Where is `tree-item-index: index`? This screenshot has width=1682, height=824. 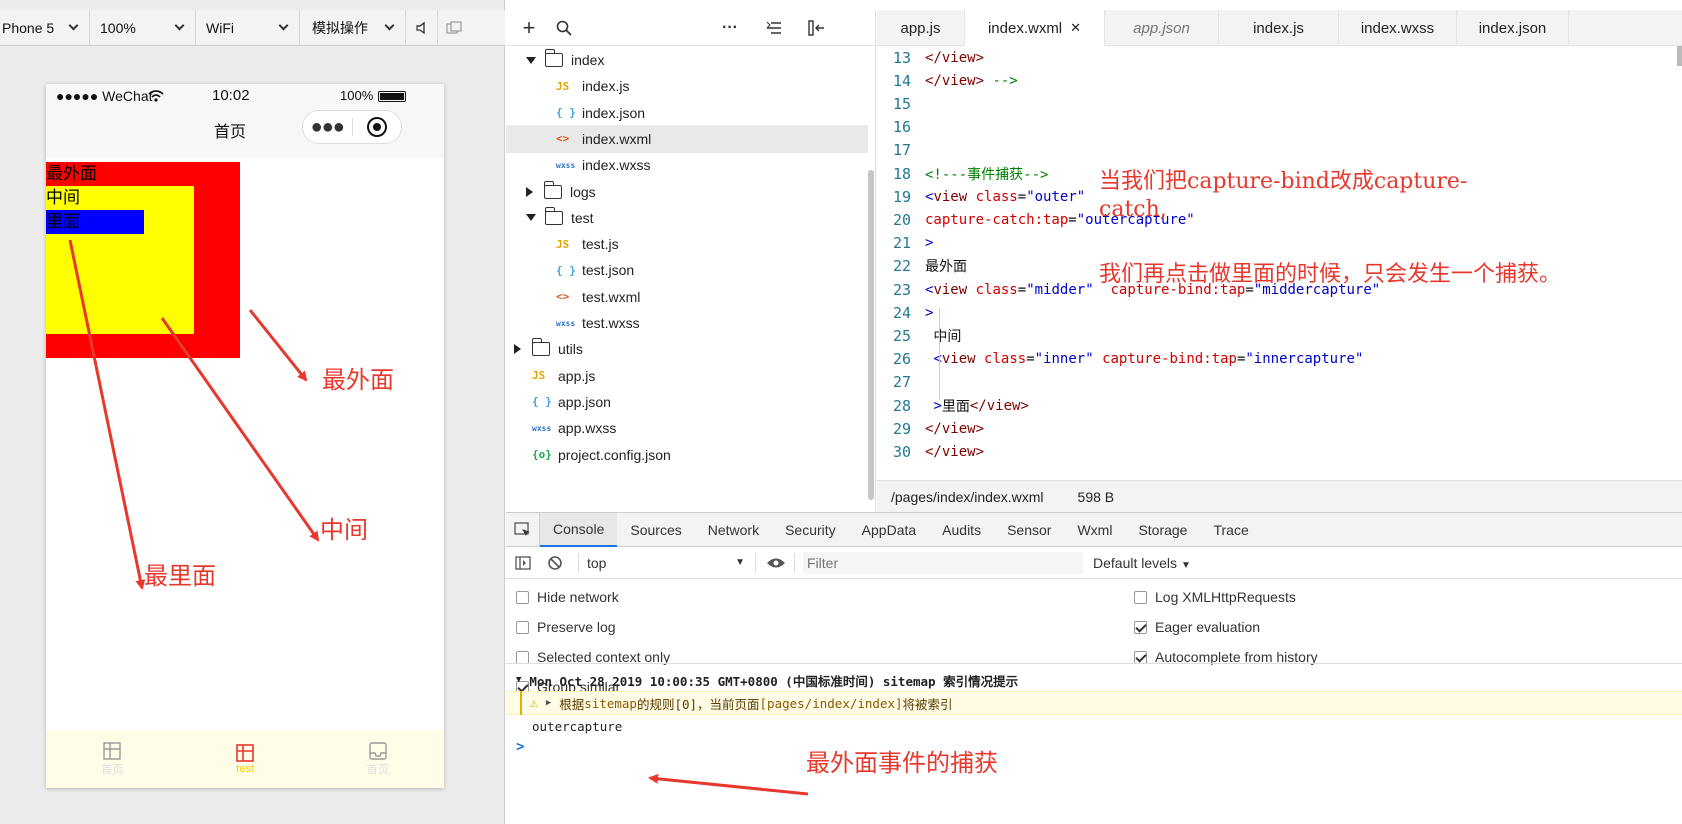
tree-item-index: index is located at coordinates (687, 60).